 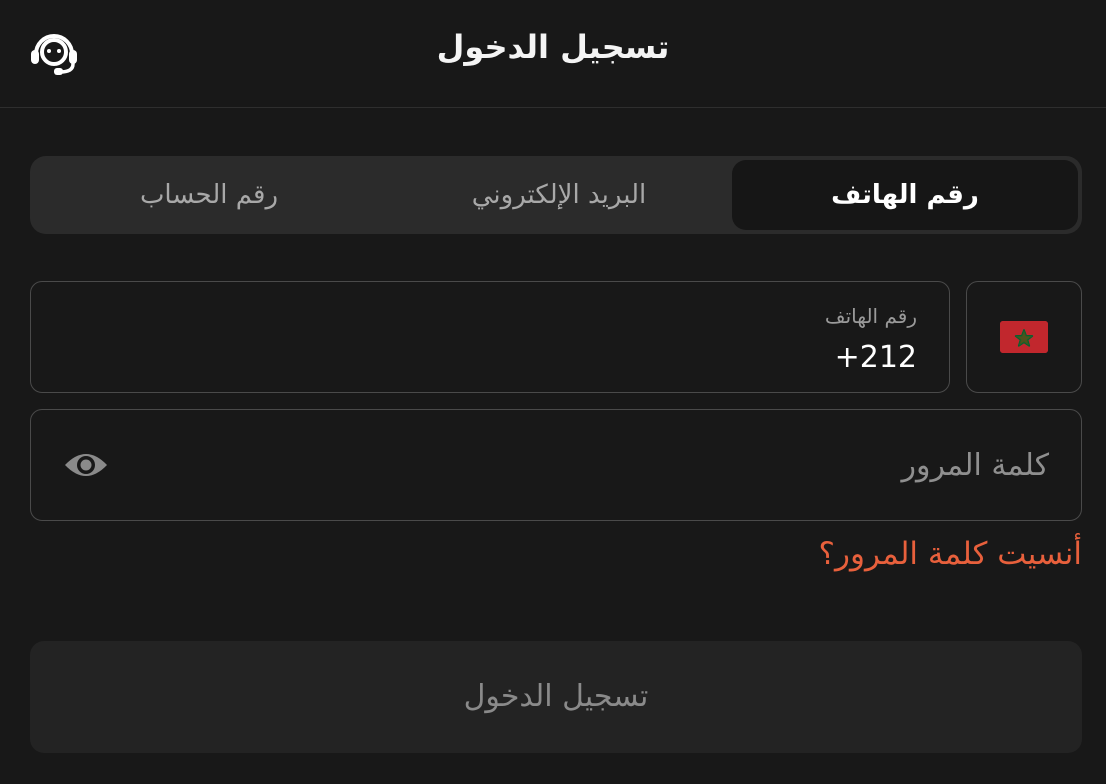 I want to click on phone-number-field: رقم الهاتف +212, so click(x=490, y=337).